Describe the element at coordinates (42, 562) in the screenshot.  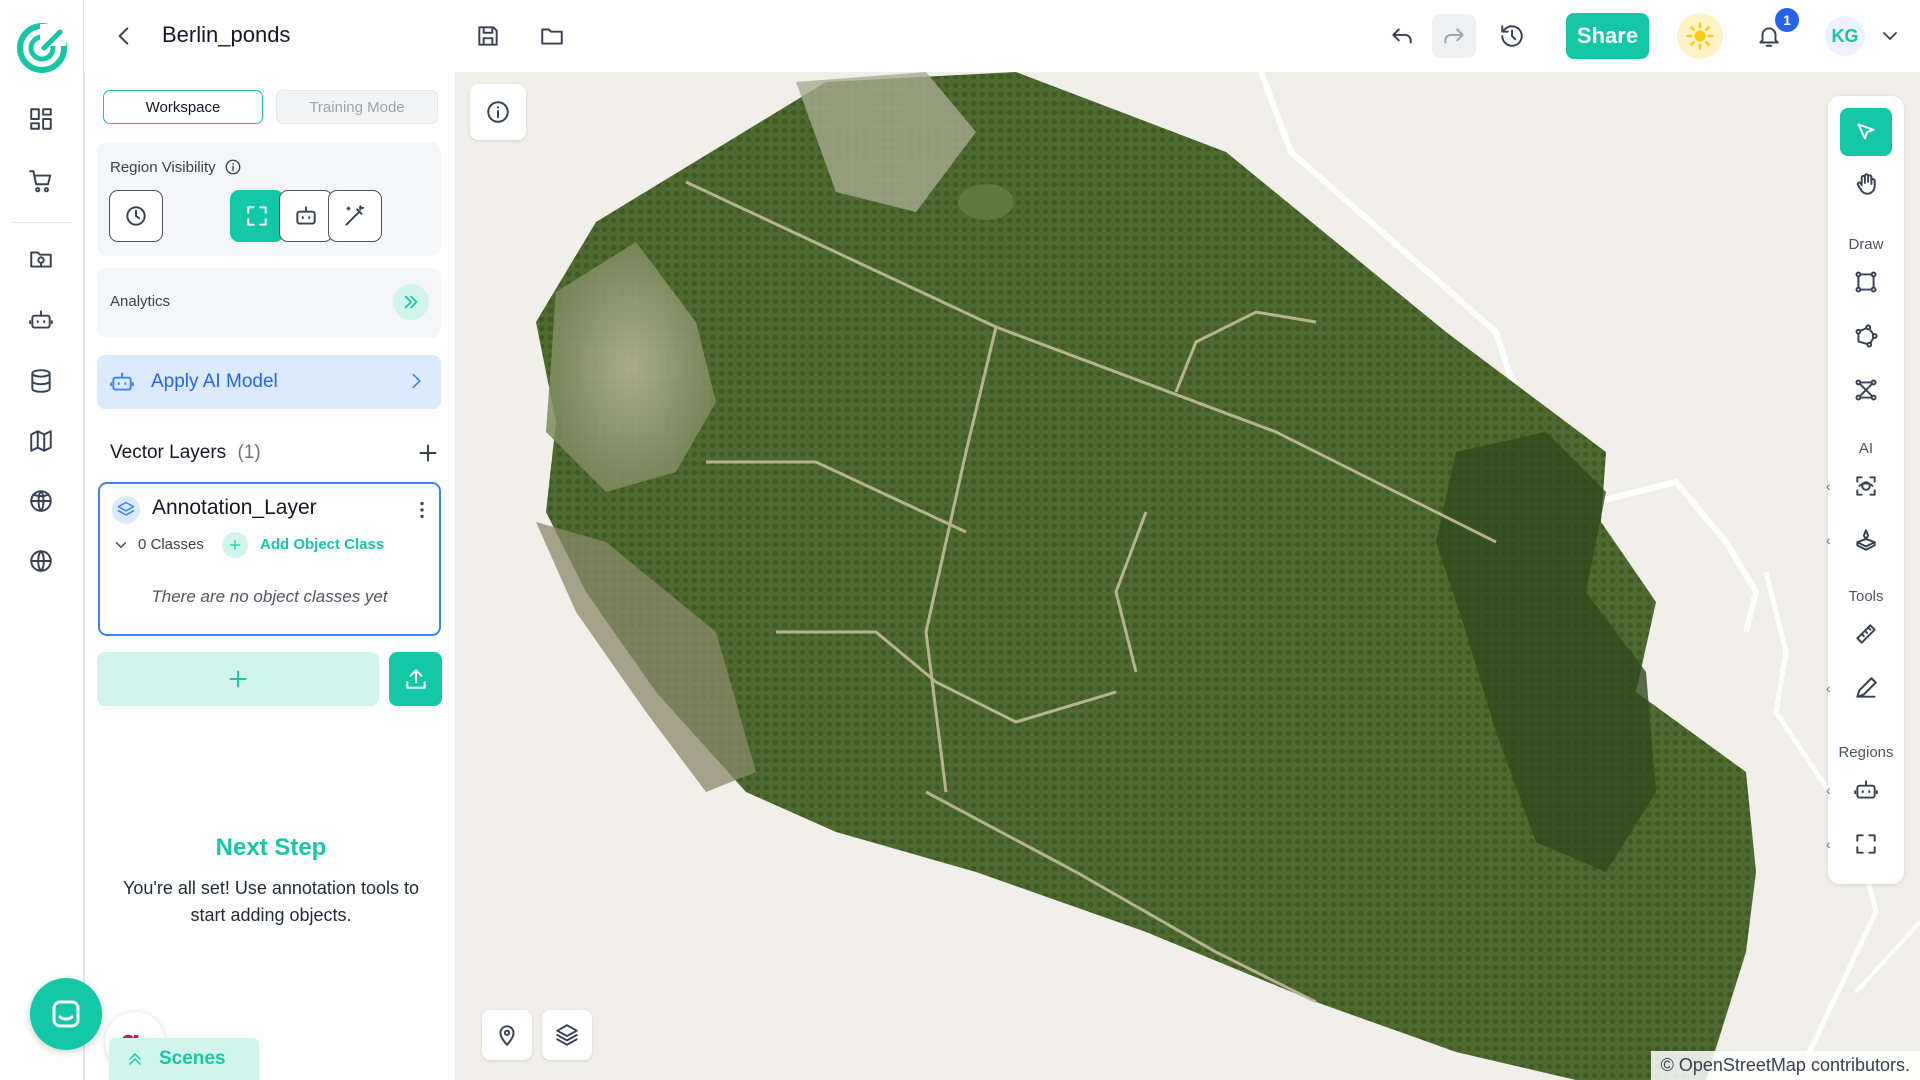
I see `globe-icon` at that location.